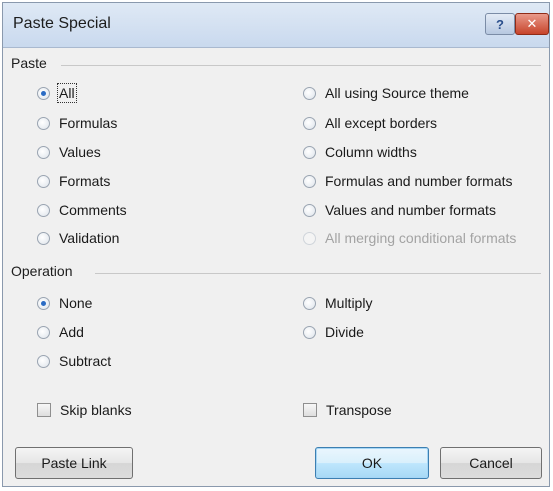  I want to click on paste-radio-all: All, so click(57, 93).